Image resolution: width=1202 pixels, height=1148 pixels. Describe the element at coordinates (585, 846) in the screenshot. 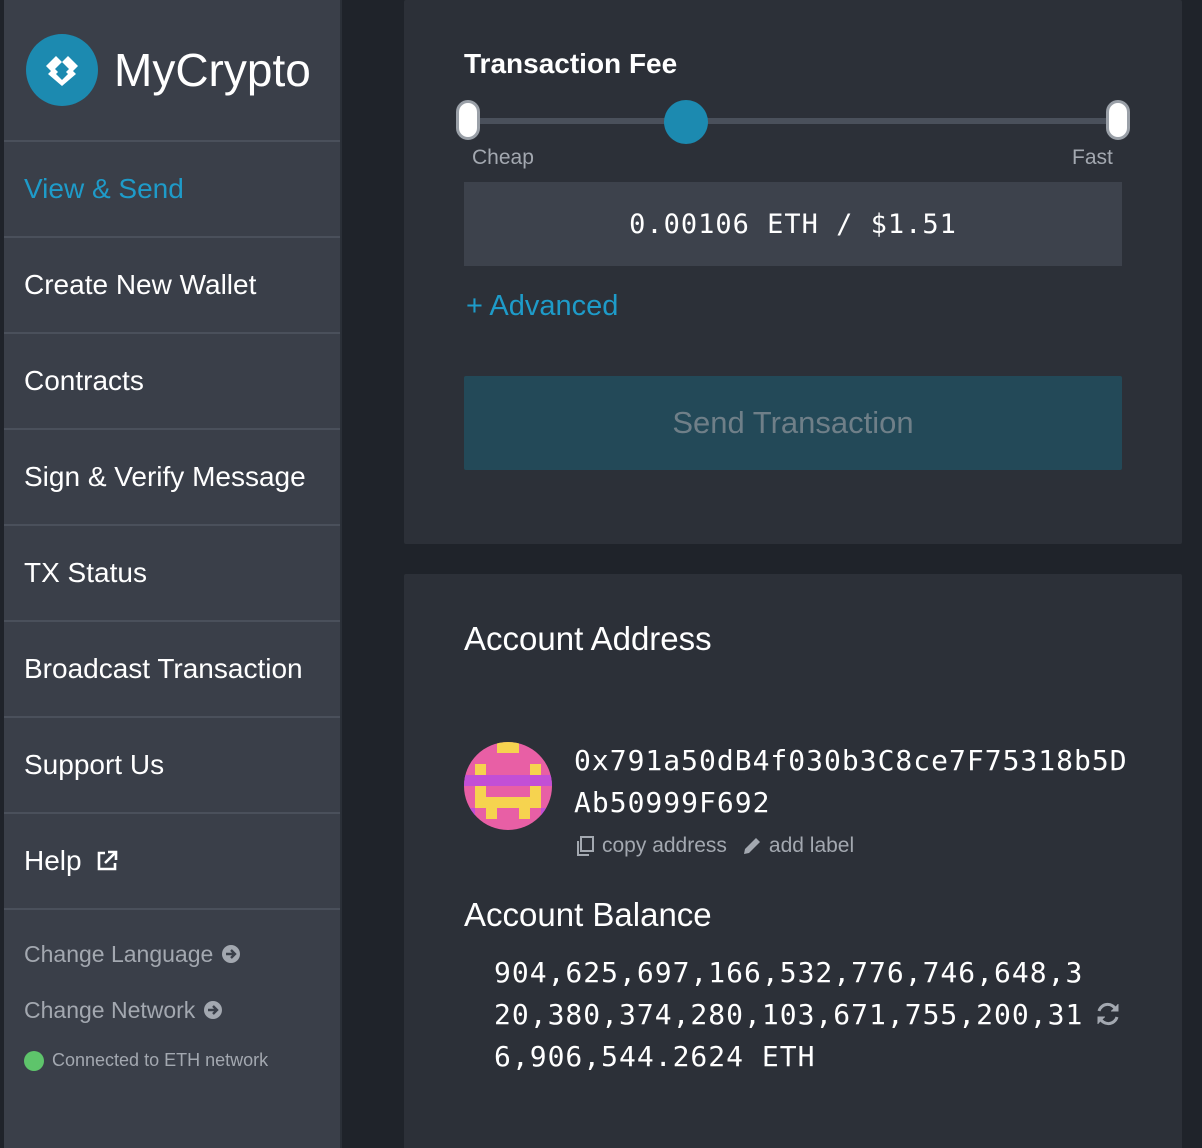

I see `copy-icon` at that location.